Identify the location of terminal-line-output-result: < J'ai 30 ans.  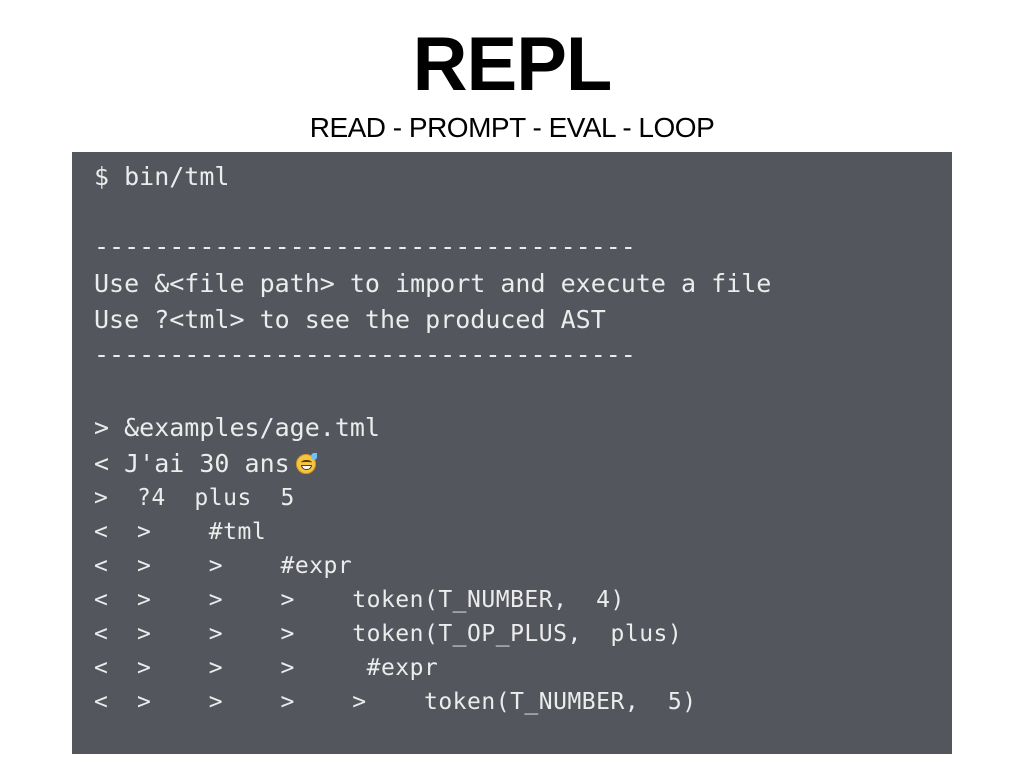
(205, 464).